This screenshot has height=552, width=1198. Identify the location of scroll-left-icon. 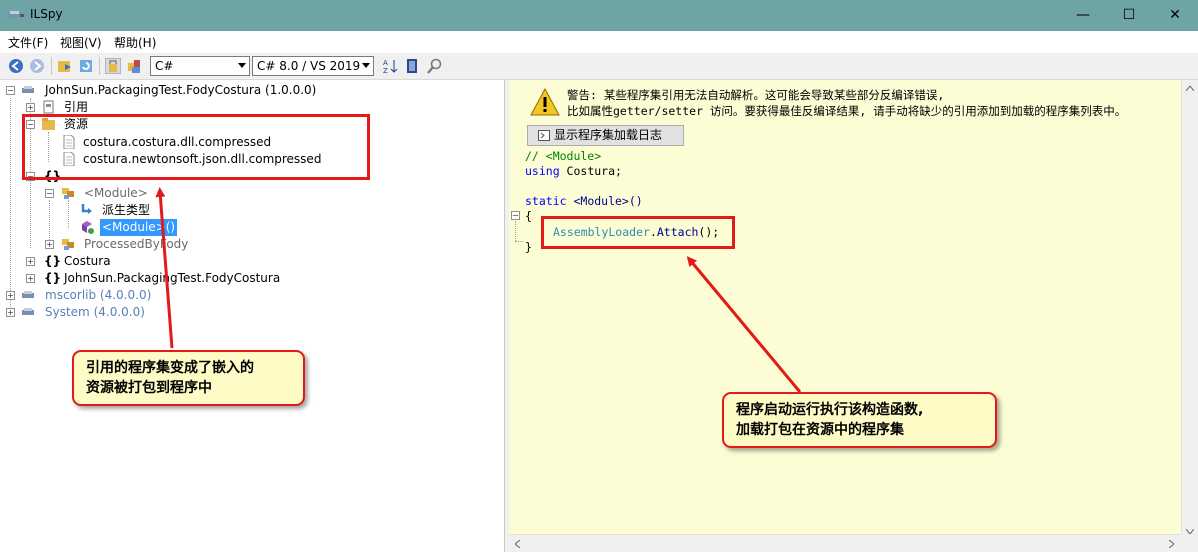
(517, 544).